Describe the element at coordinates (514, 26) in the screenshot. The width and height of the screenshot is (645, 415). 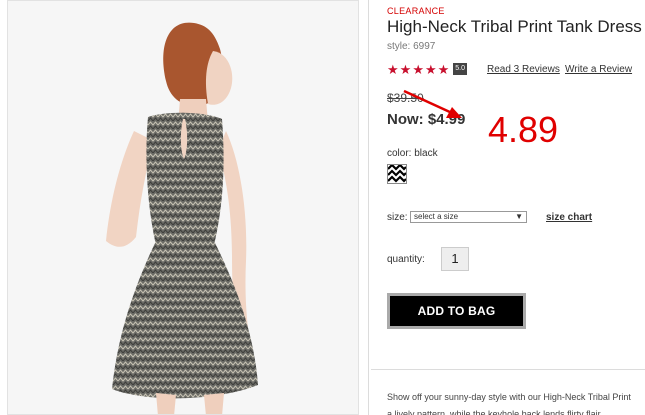
I see `product-title: High-Neck Tribal Print Tank Dress` at that location.